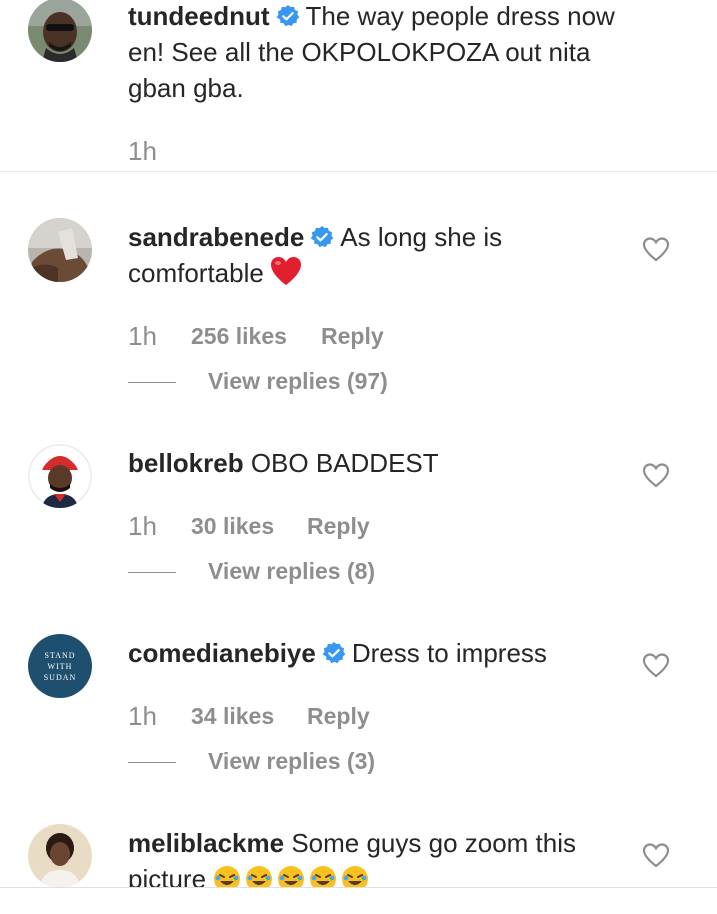 This screenshot has width=717, height=914. I want to click on avatar: STAND WITH SUDAN, so click(60, 666).